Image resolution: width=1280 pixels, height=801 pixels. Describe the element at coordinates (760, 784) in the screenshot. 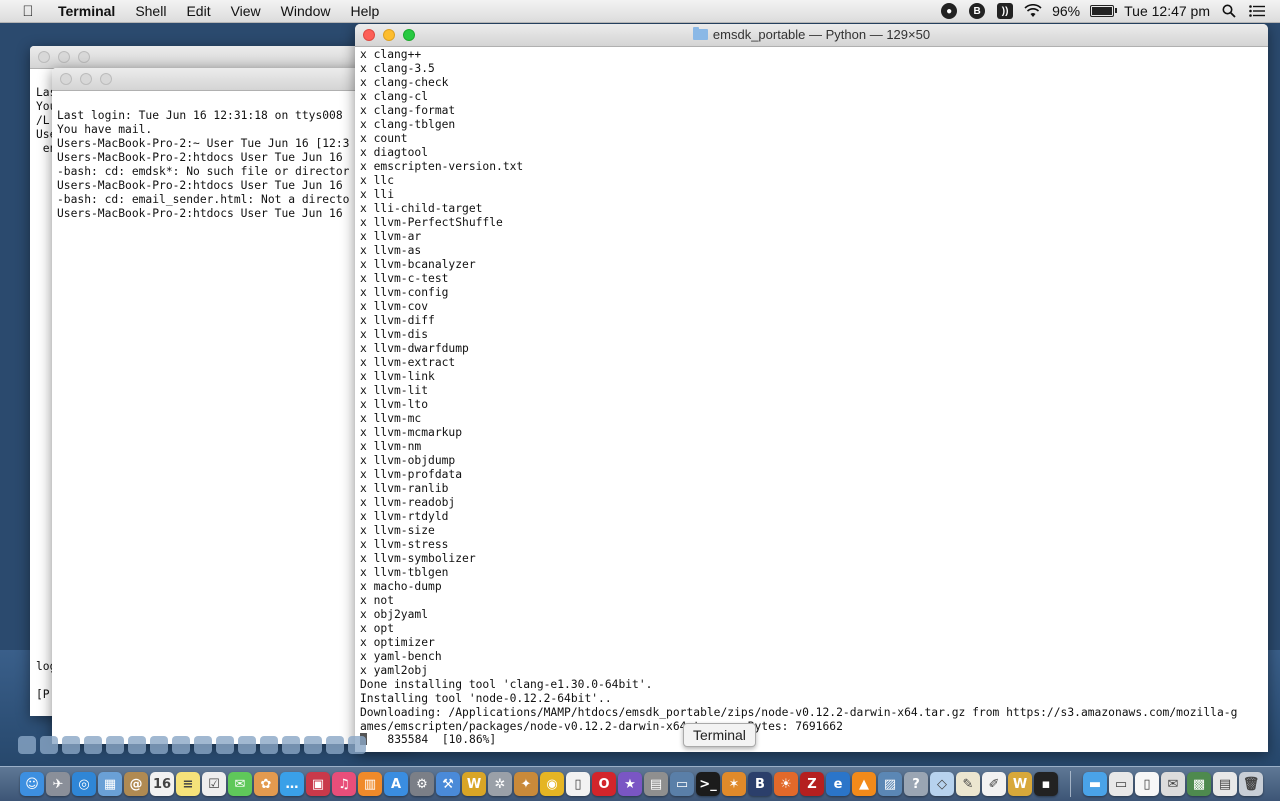

I see `bbedit-icon: B` at that location.